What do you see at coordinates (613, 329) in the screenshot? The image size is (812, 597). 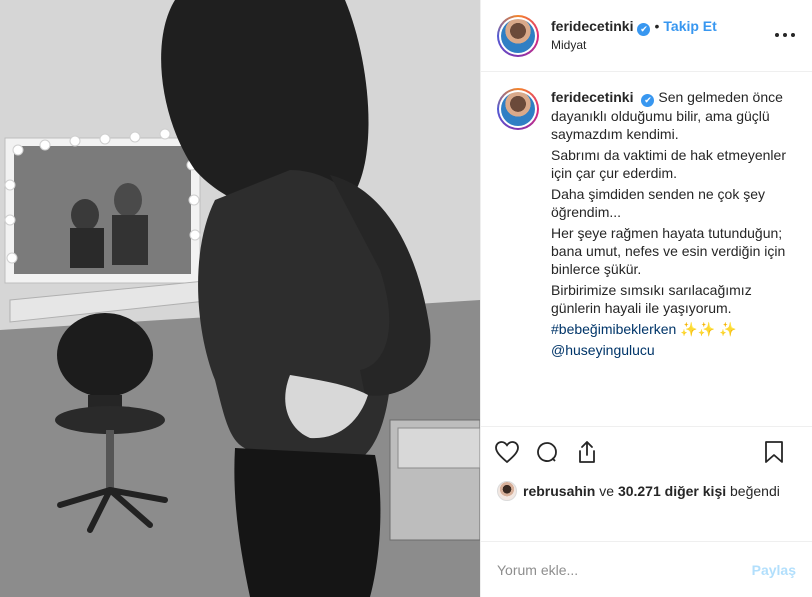 I see `hashtag-link: #bebeğimibeklerken` at bounding box center [613, 329].